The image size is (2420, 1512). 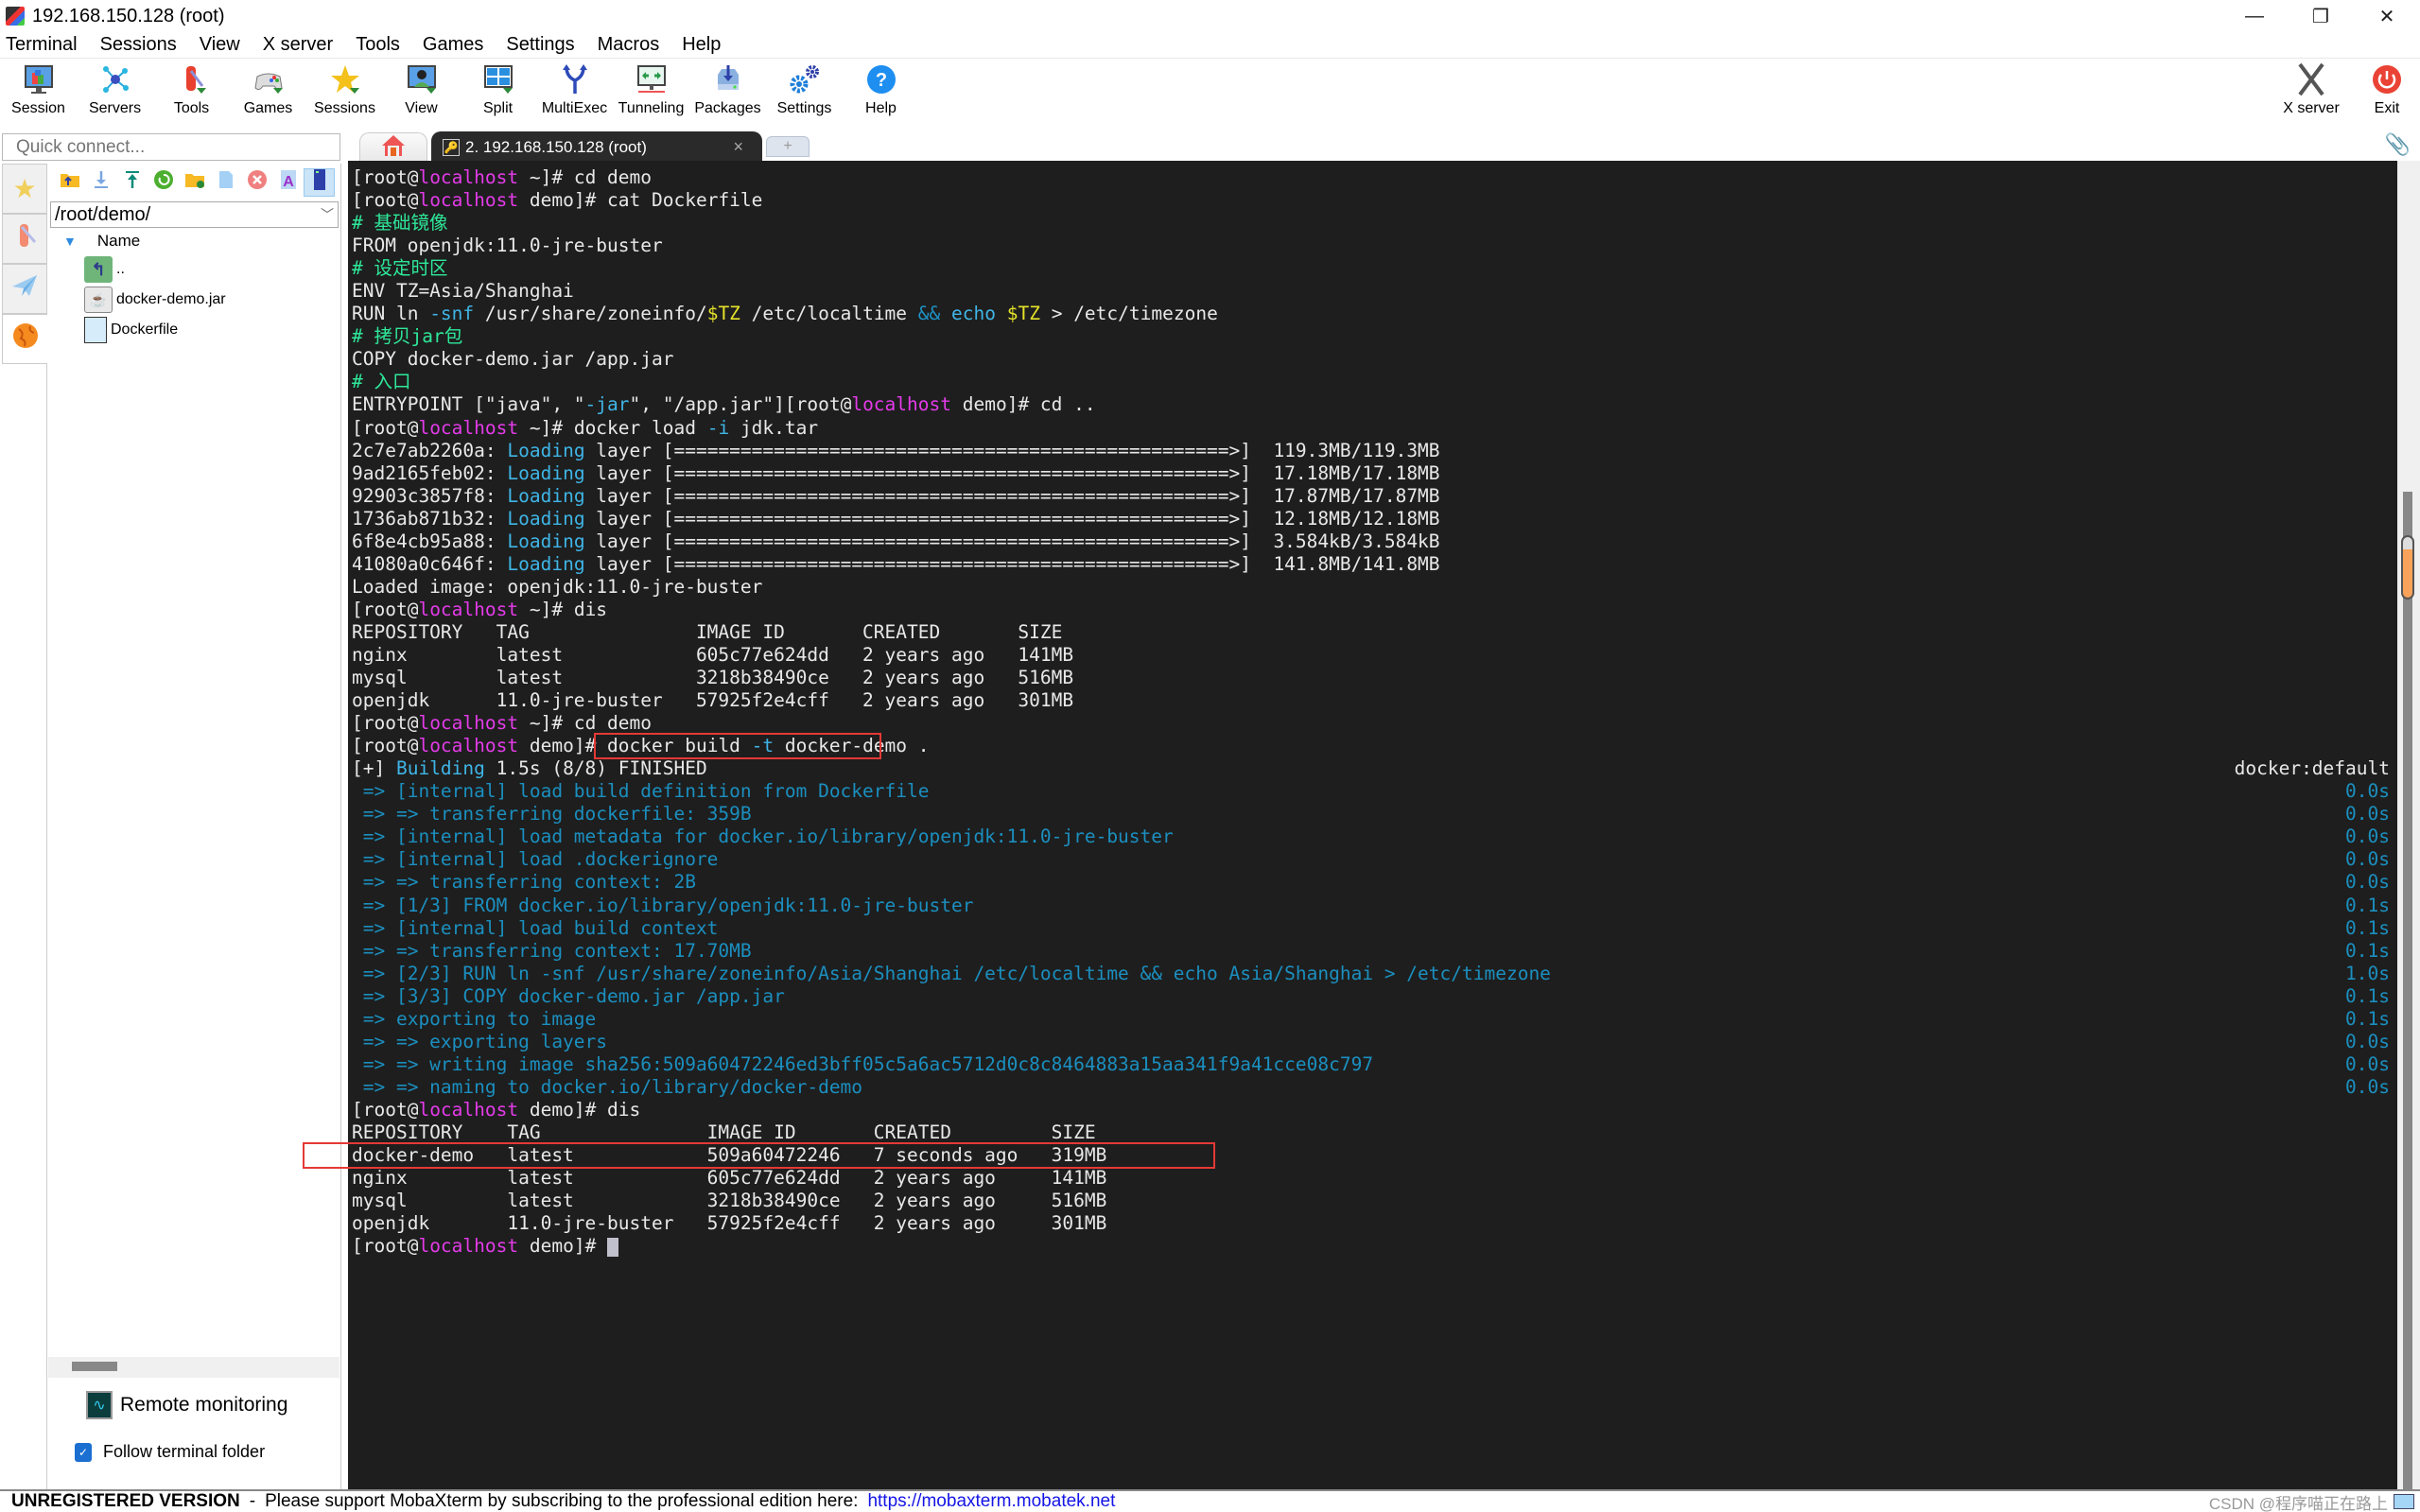 What do you see at coordinates (194, 241) in the screenshot?
I see `file-list-header: ▼ Name` at bounding box center [194, 241].